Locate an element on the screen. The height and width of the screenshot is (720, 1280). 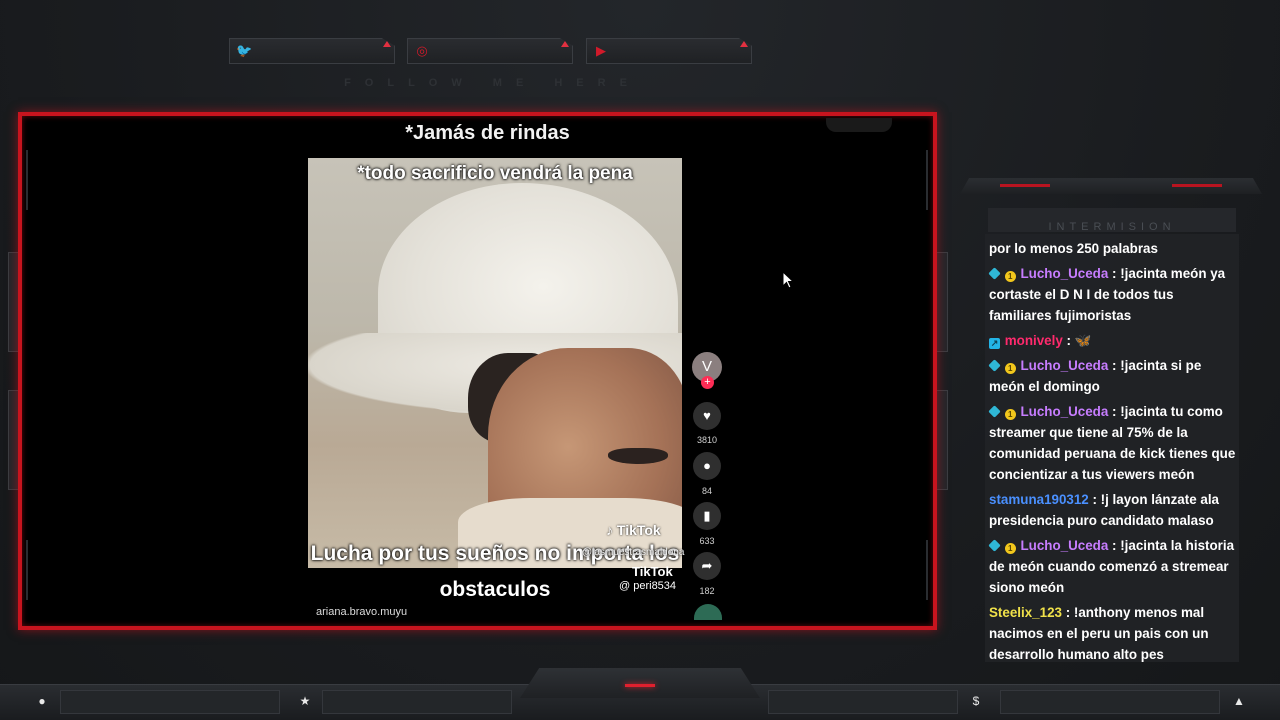
mouse-cursor-icon is located at coordinates (788, 280).